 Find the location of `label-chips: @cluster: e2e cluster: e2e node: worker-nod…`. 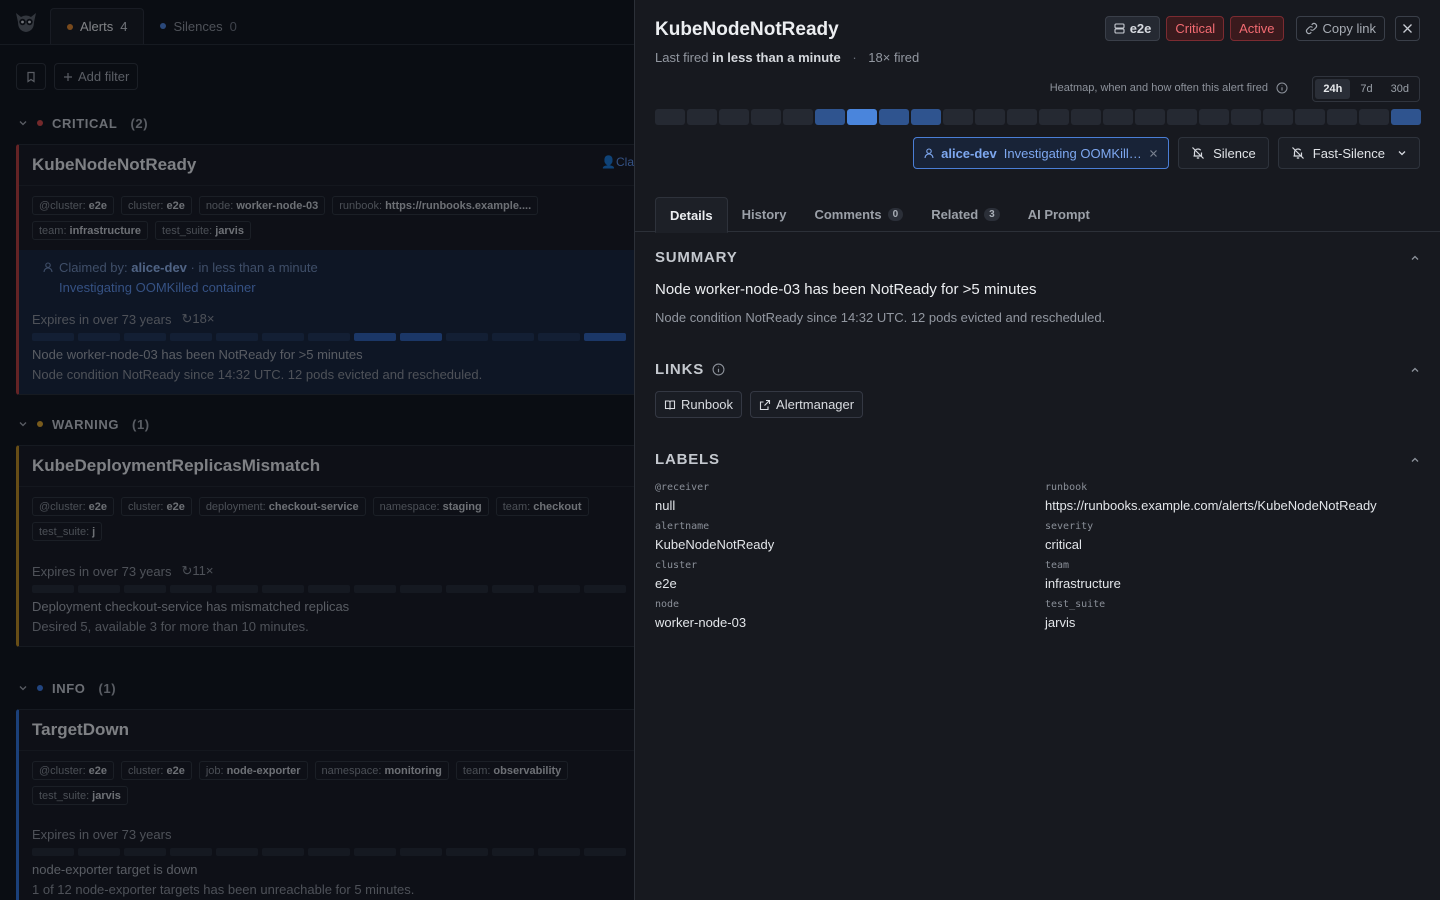

label-chips: @cluster: e2e cluster: e2e node: worker-nod… is located at coordinates (326, 212).